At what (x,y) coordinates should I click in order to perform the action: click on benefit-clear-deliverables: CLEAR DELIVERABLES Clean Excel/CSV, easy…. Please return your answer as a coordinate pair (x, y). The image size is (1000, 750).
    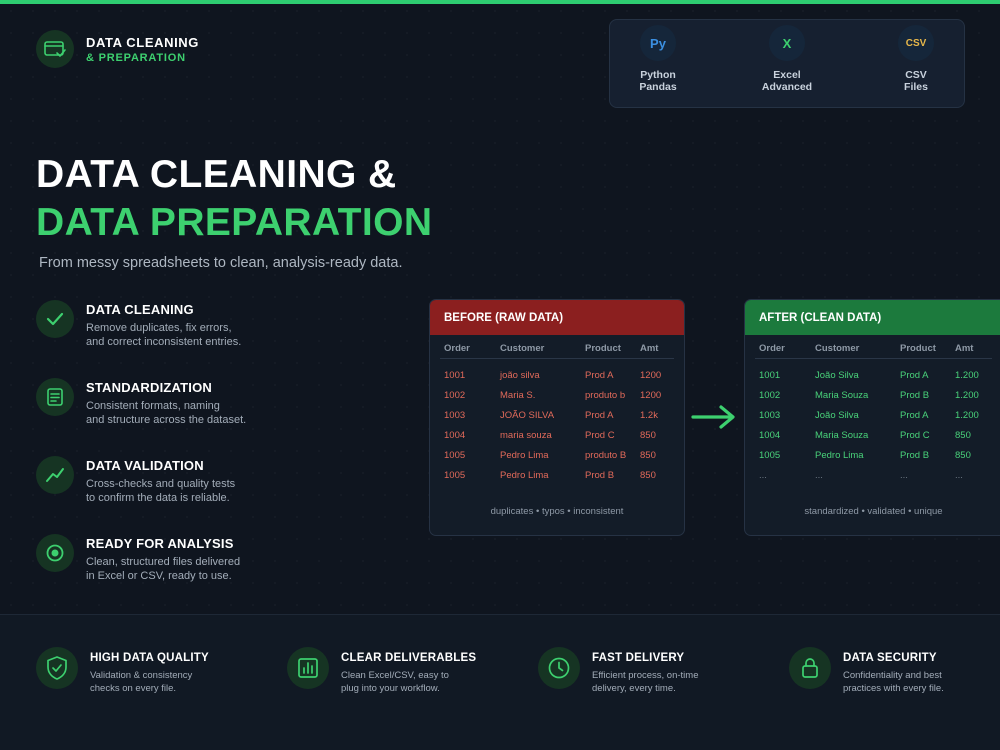
    Looking at the image, I should click on (381, 671).